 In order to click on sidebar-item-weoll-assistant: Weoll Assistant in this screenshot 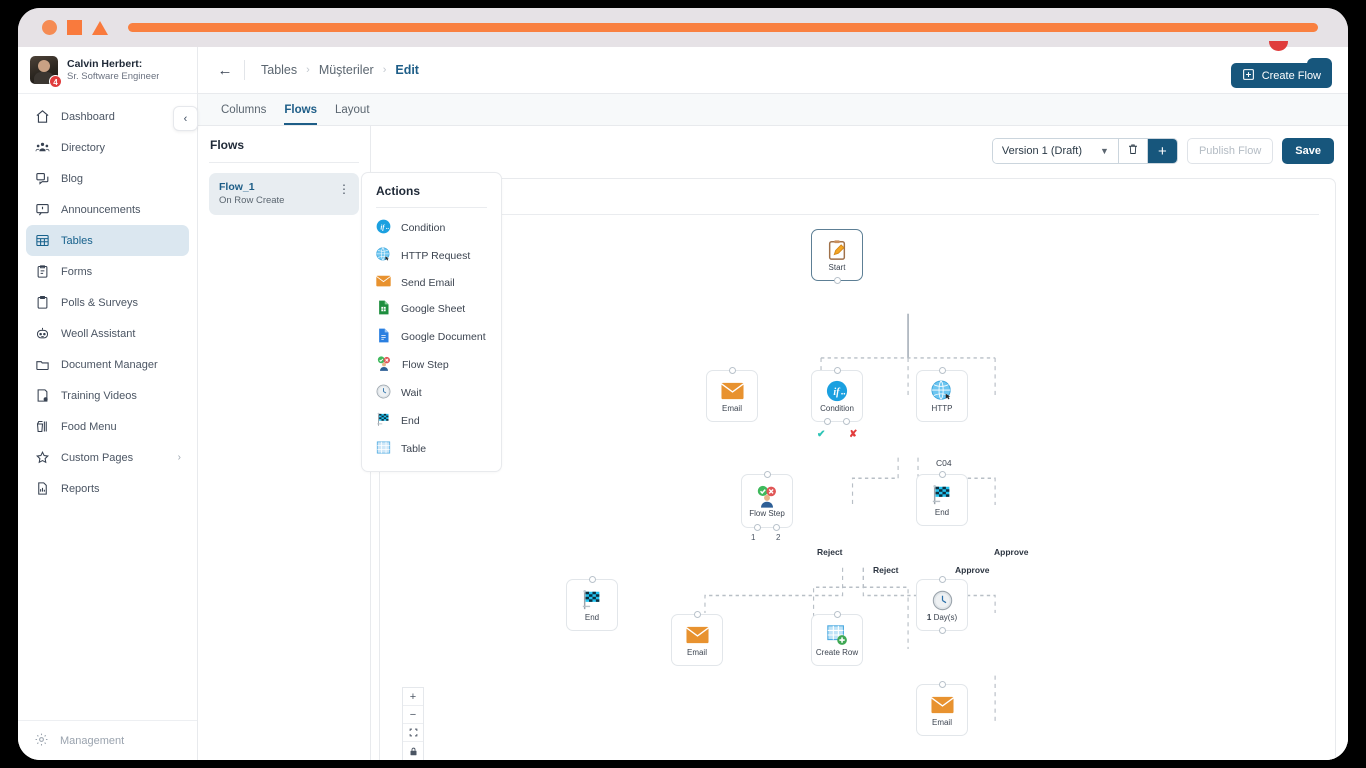, I will do `click(107, 333)`.